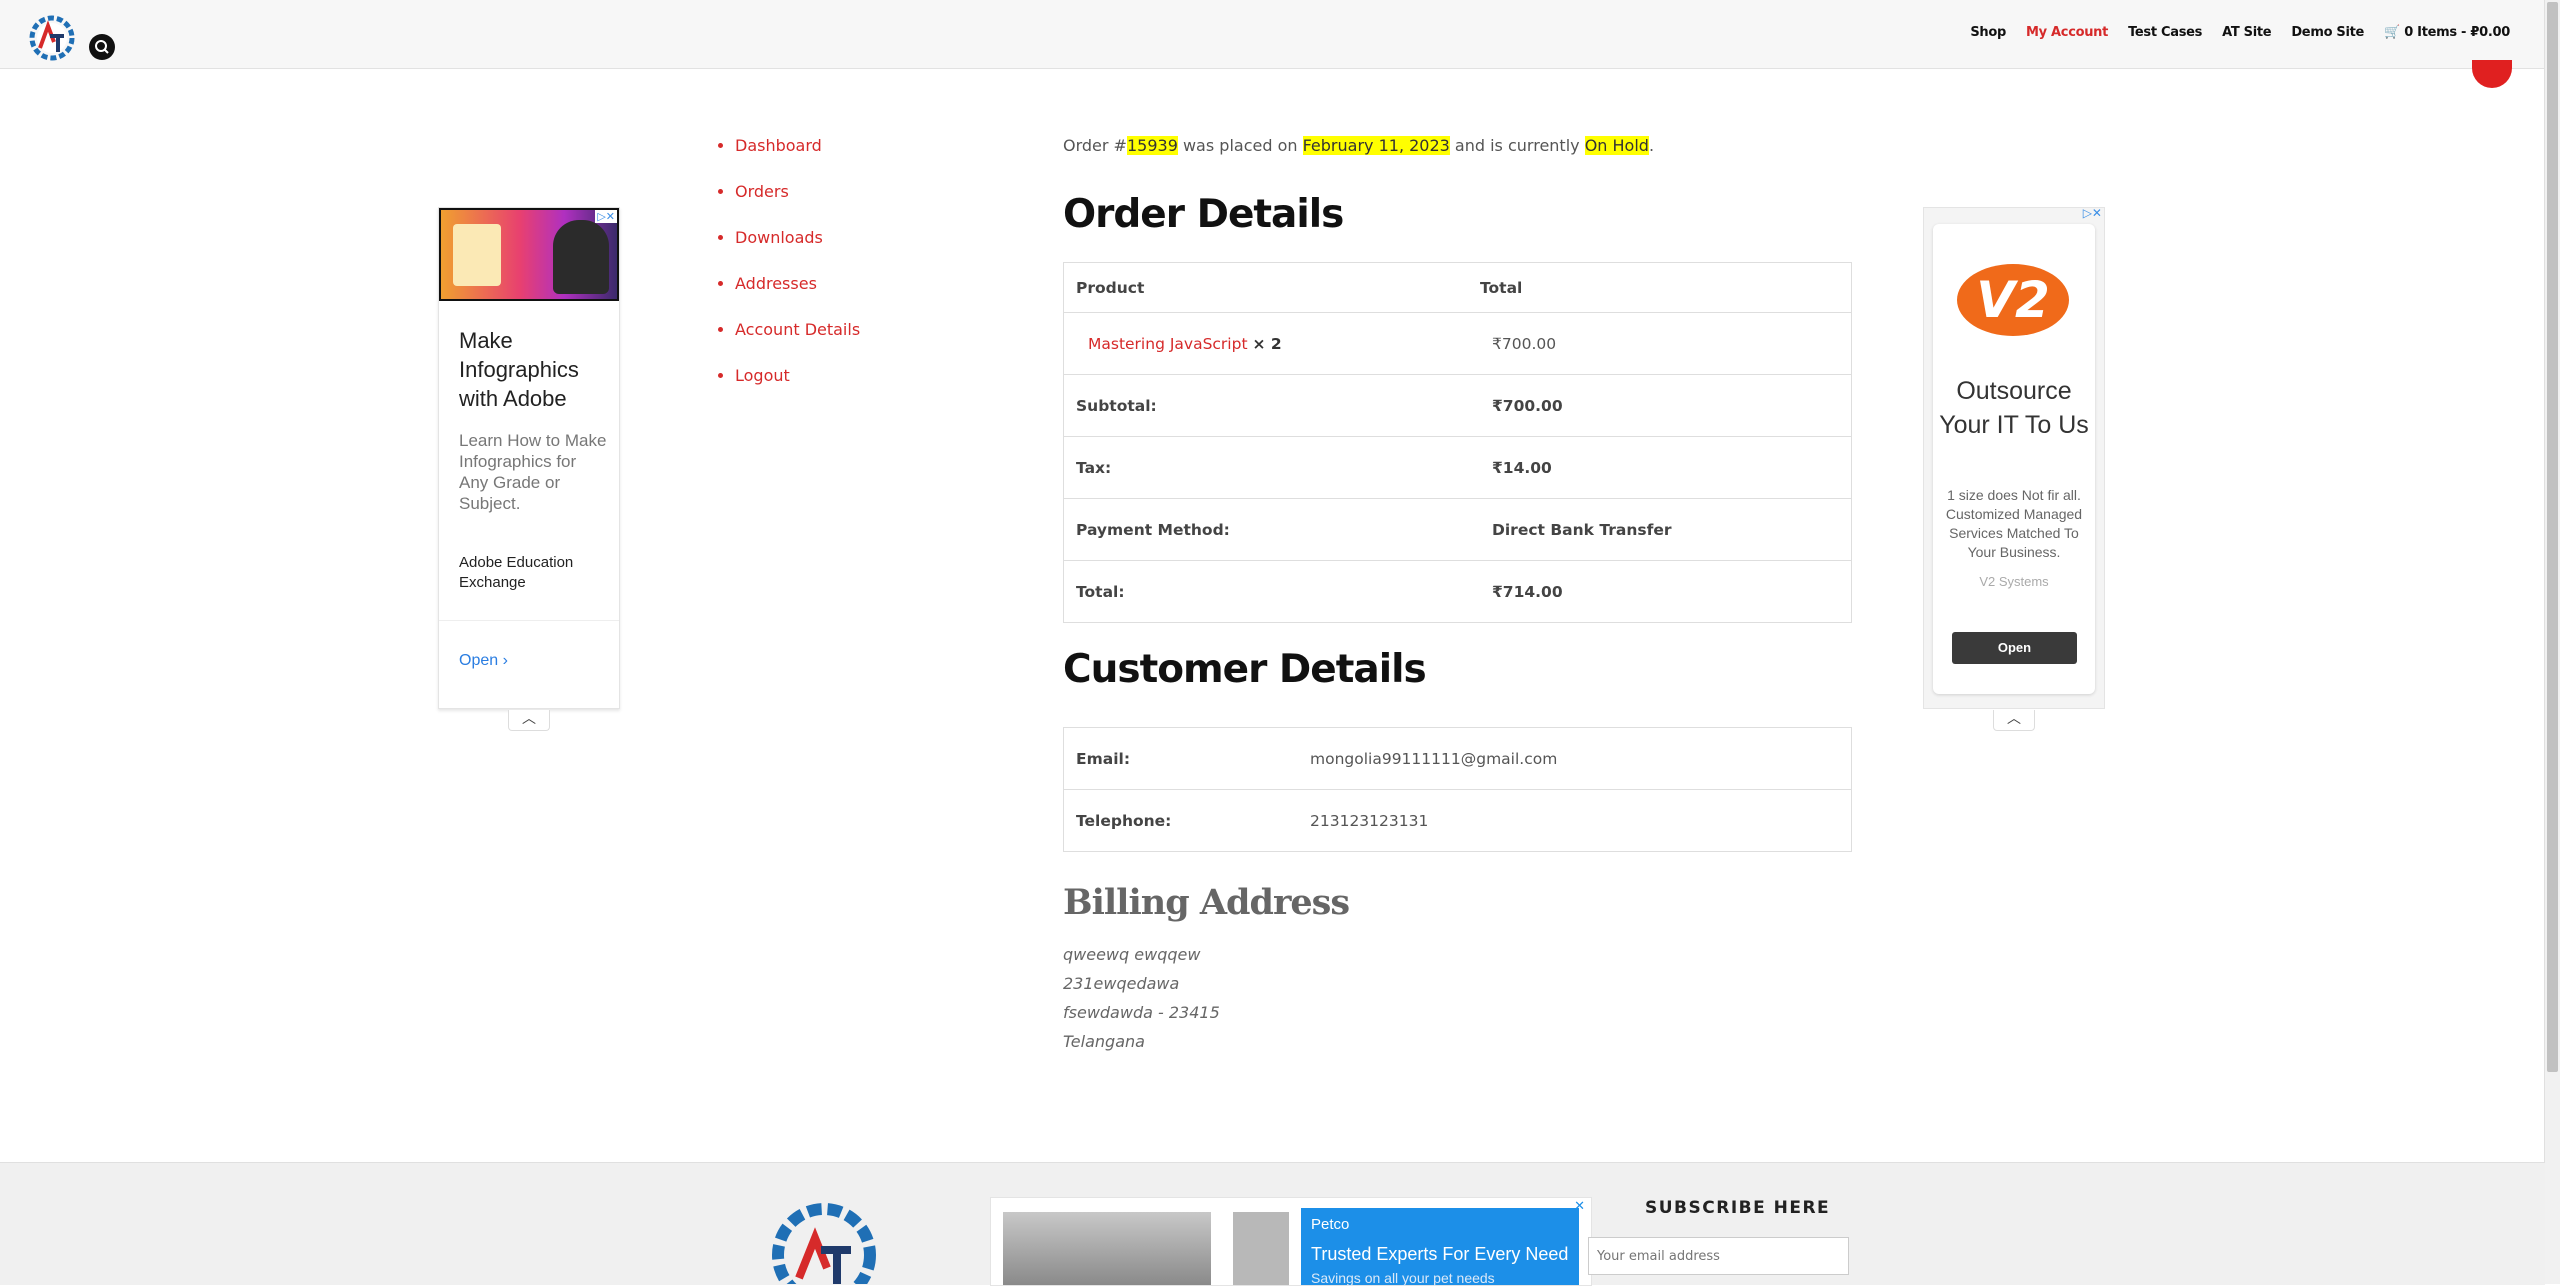  What do you see at coordinates (1265, 467) in the screenshot?
I see `tax-label: Tax:` at bounding box center [1265, 467].